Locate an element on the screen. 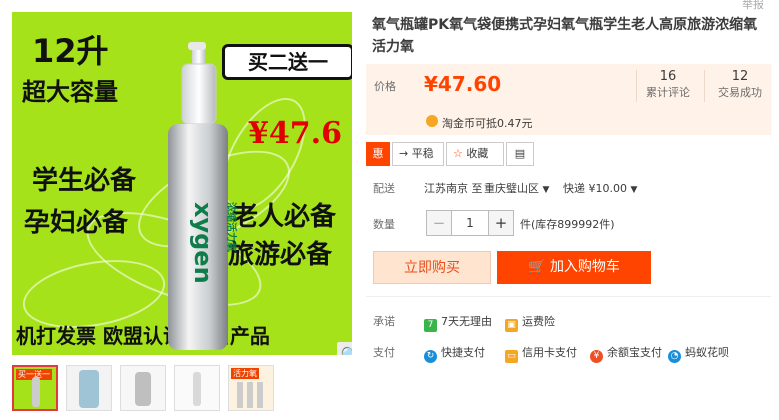 Image resolution: width=779 pixels, height=420 pixels. add-to-cart-label: 加入购物车 is located at coordinates (584, 267).